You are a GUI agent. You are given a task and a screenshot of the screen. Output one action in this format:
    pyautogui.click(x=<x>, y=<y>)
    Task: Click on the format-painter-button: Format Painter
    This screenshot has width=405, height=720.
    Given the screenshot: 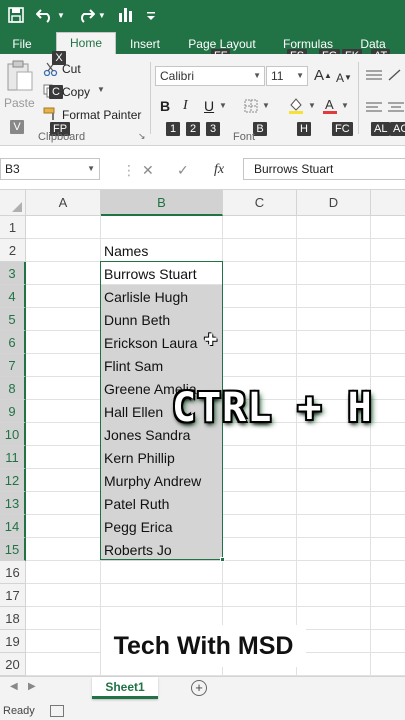 What is the action you would take?
    pyautogui.click(x=101, y=115)
    